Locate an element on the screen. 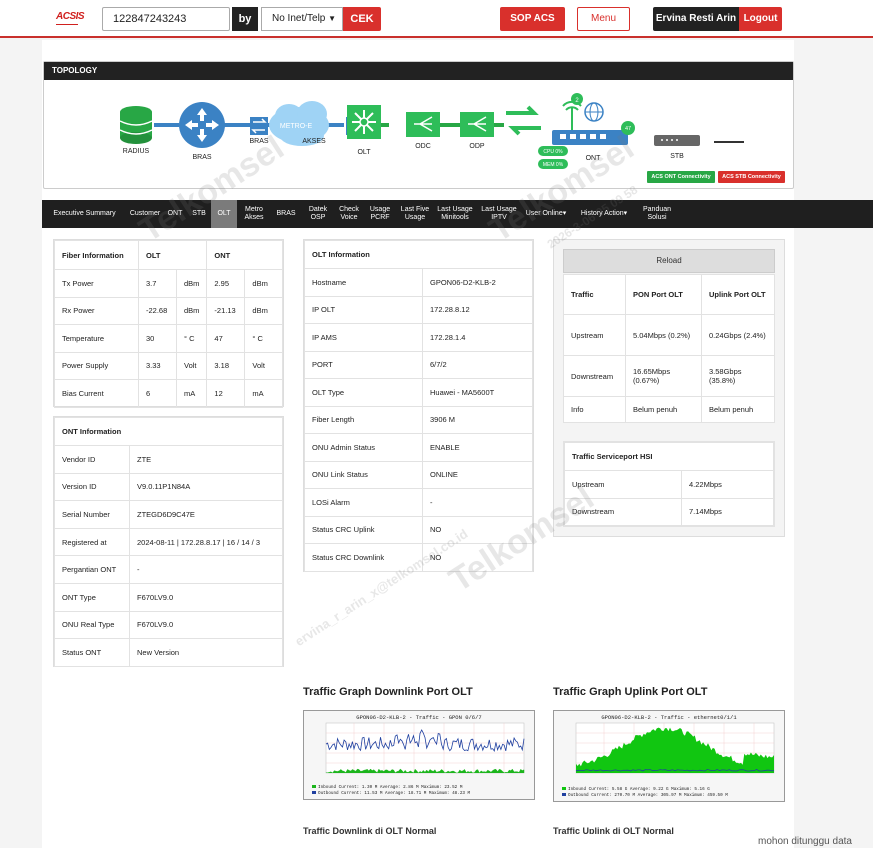 The width and height of the screenshot is (873, 848). table-header-row: Traffic PON Port OLT Uplink Port OLT is located at coordinates (669, 294).